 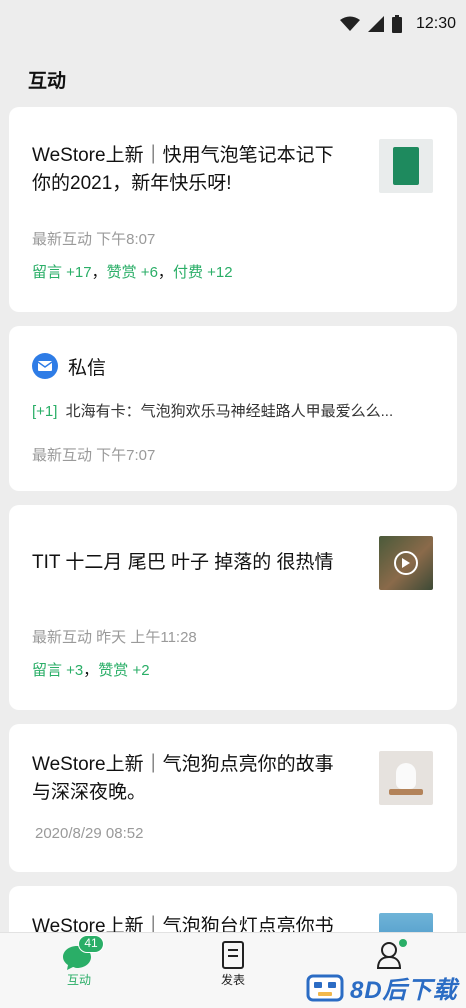 What do you see at coordinates (183, 562) in the screenshot?
I see `video-title: TIT 十二月 尾巴 叶子 掉落的 很热情` at bounding box center [183, 562].